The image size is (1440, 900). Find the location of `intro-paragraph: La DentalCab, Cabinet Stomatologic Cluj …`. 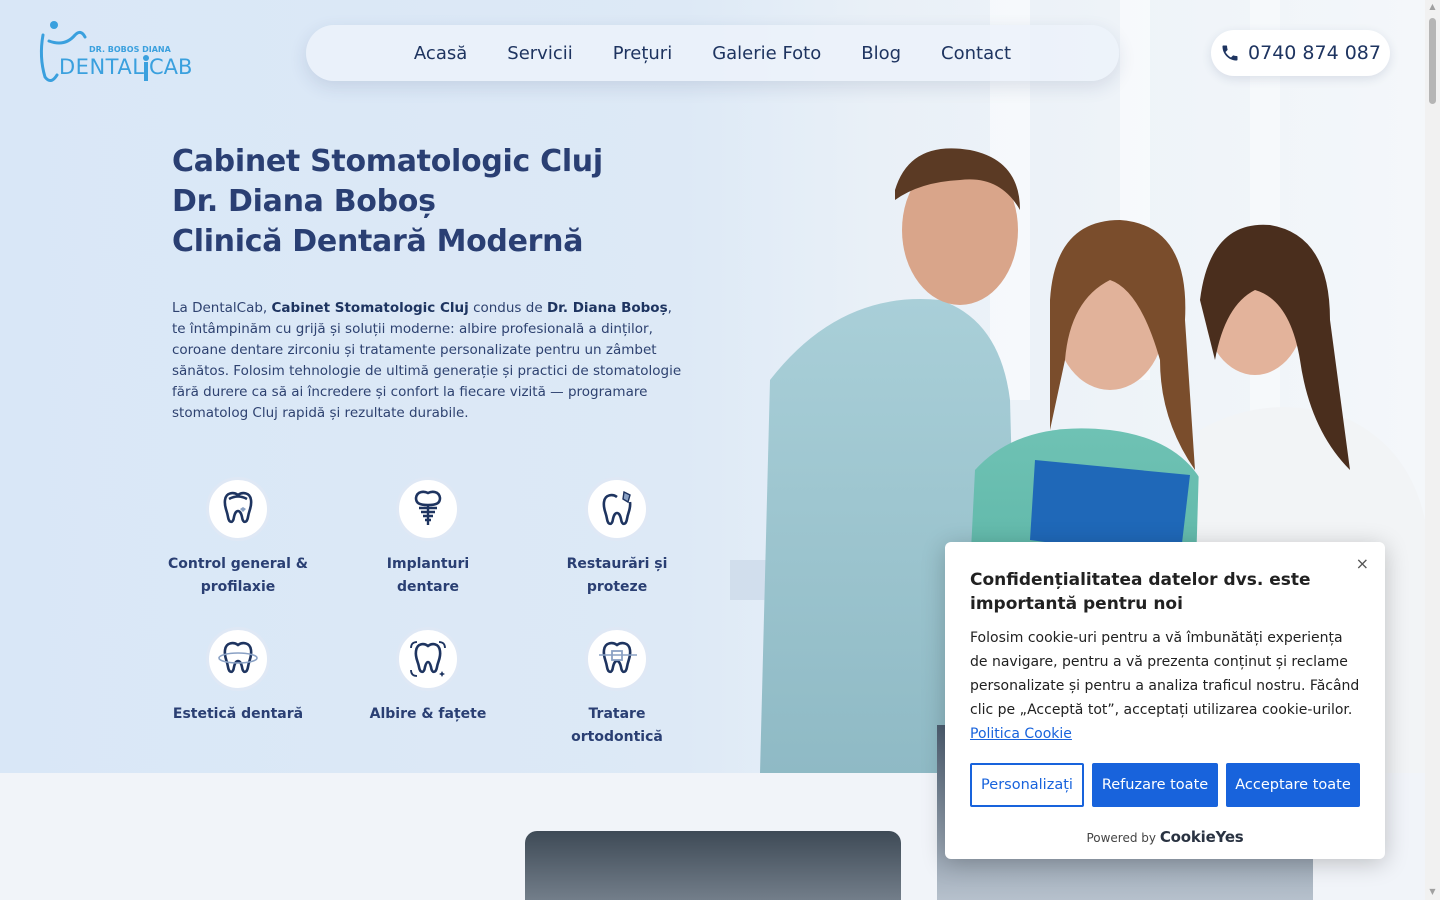

intro-paragraph: La DentalCab, Cabinet Stomatologic Cluj … is located at coordinates (428, 361).